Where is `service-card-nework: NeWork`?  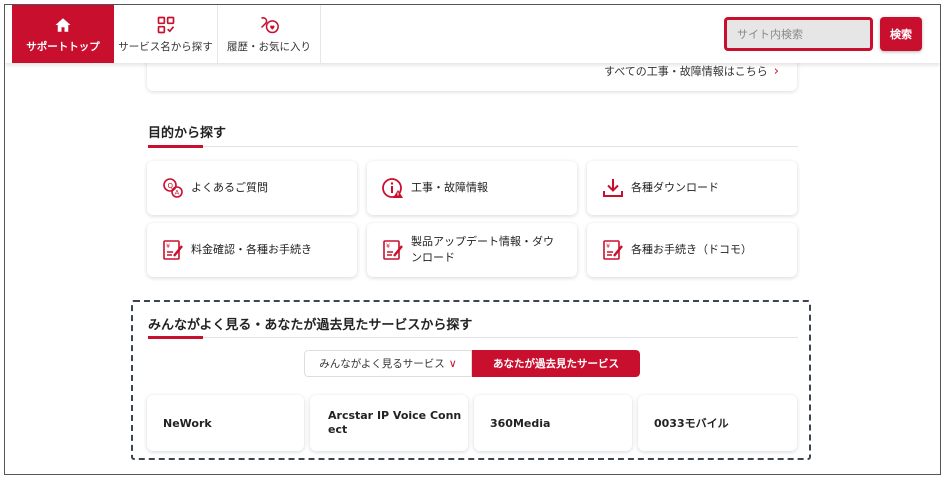 service-card-nework: NeWork is located at coordinates (225, 423).